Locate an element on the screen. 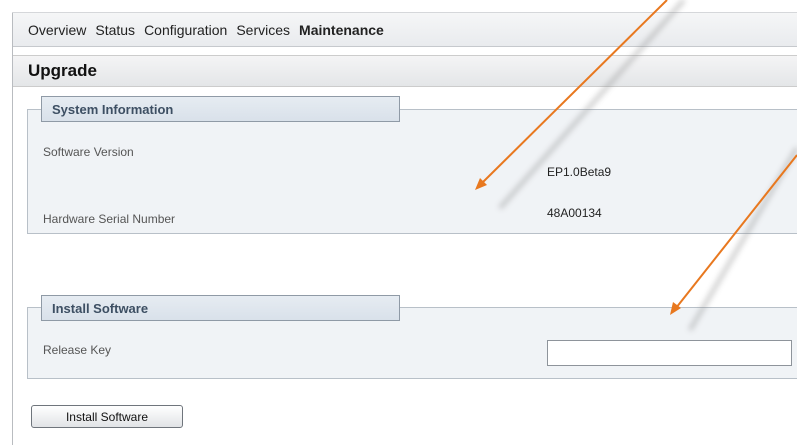 The width and height of the screenshot is (797, 445). software-version-label: Software Version is located at coordinates (88, 152).